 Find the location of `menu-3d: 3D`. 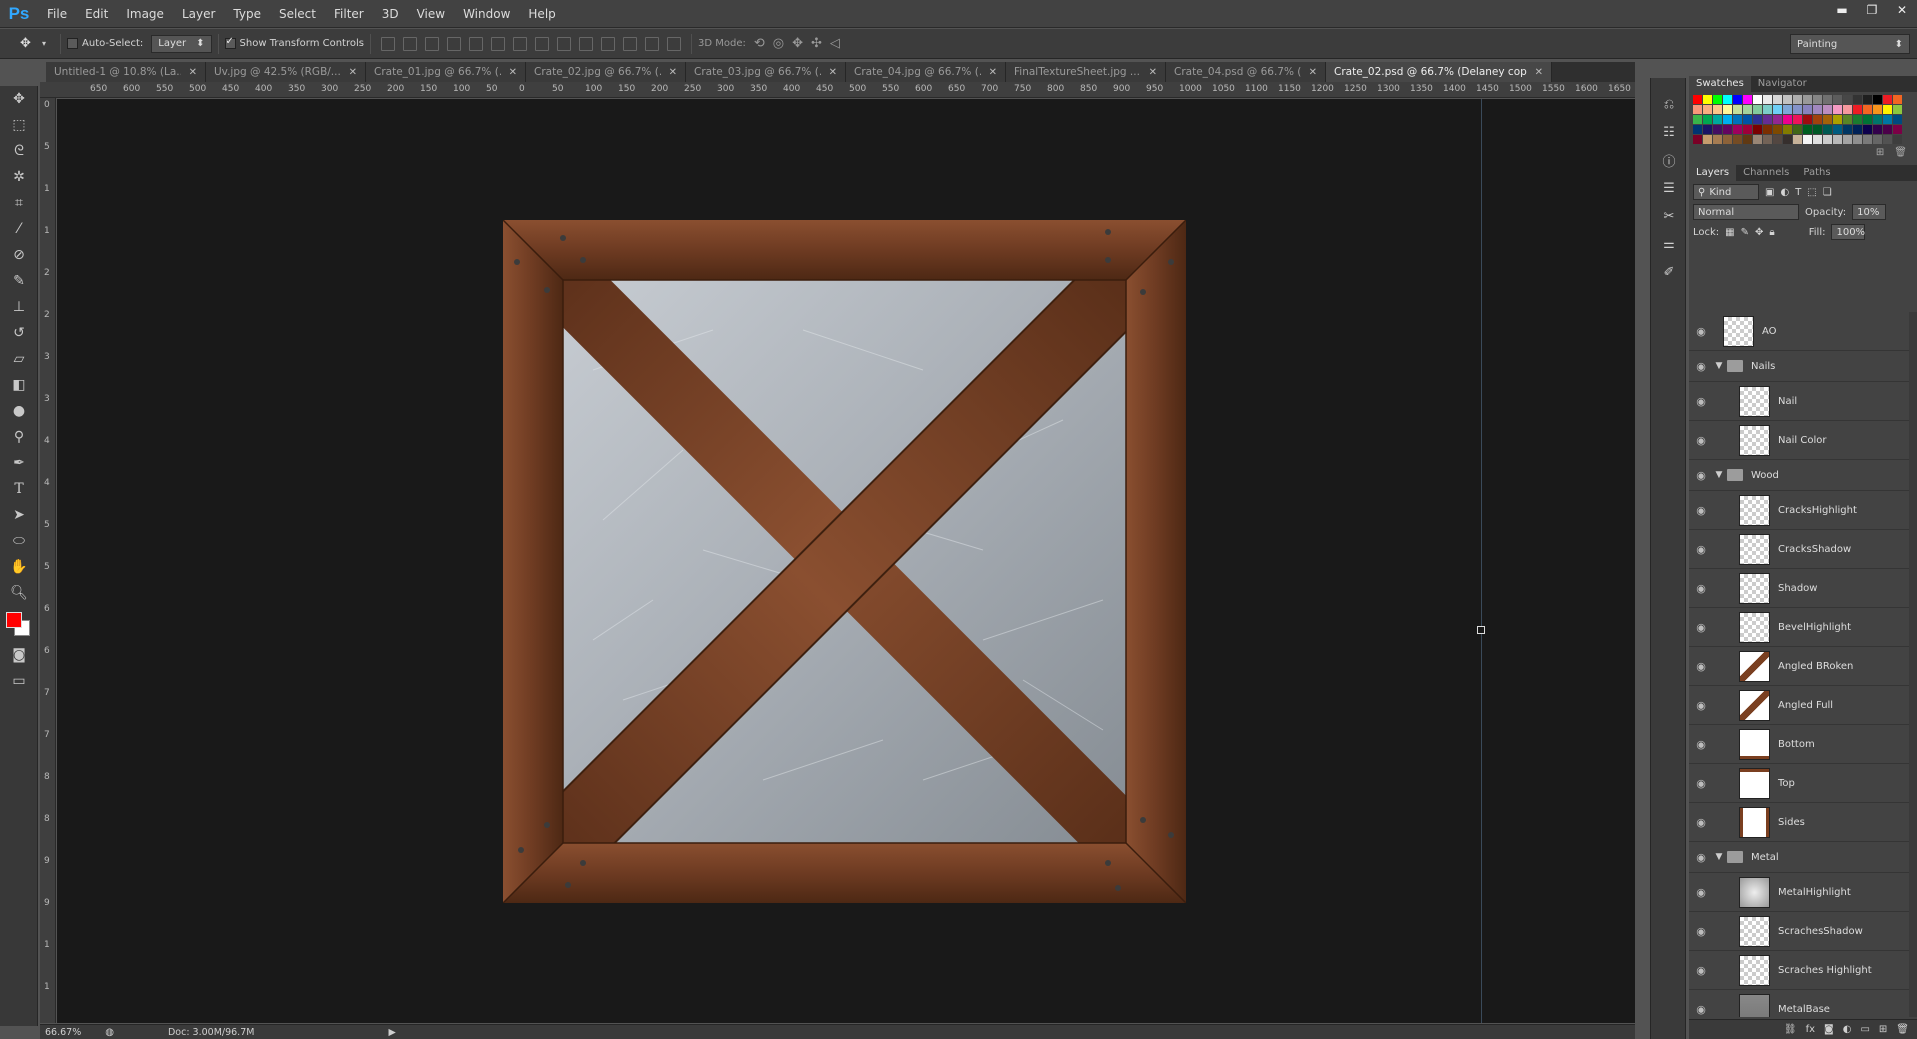

menu-3d: 3D is located at coordinates (390, 14).